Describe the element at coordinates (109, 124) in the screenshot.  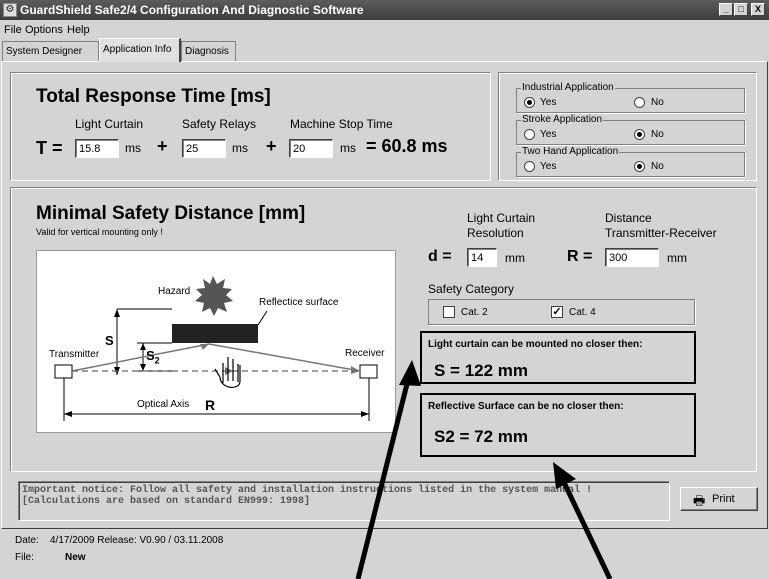
I see `light-curtain-column-label: Light Curtain` at that location.